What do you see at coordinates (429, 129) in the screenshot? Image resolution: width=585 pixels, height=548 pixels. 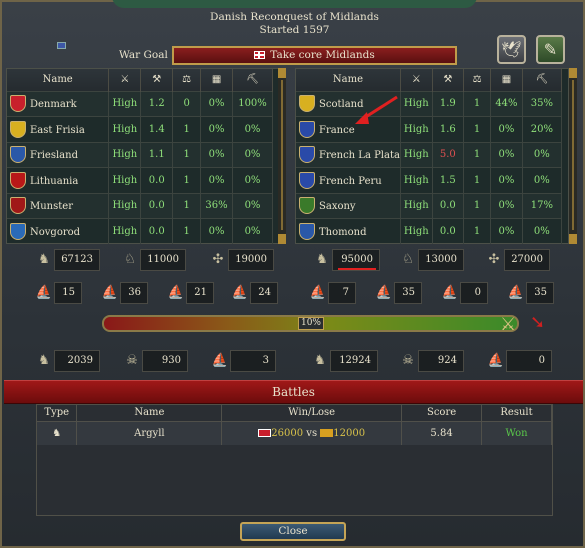 I see `defender-row: France High 1.6 1 0% 20%` at bounding box center [429, 129].